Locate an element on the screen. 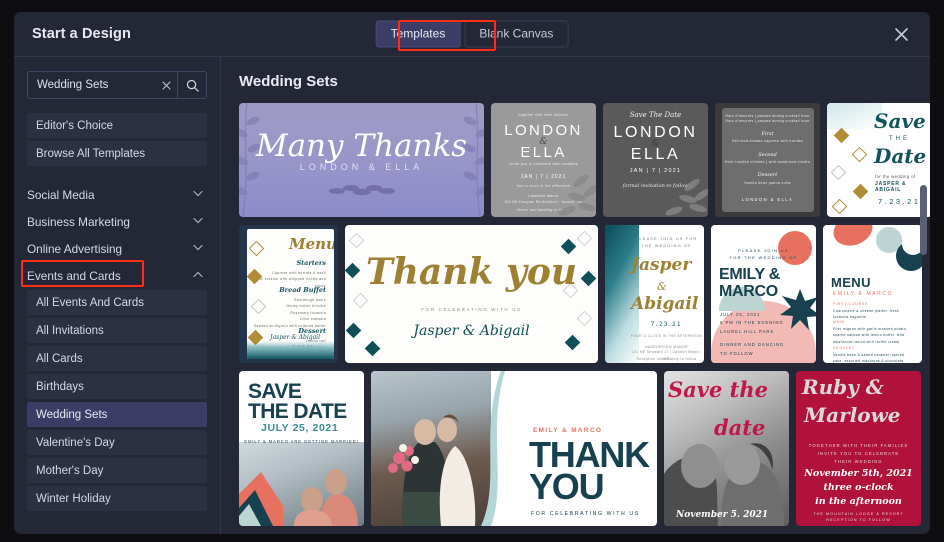  card-section: MAIN is located at coordinates (839, 322).